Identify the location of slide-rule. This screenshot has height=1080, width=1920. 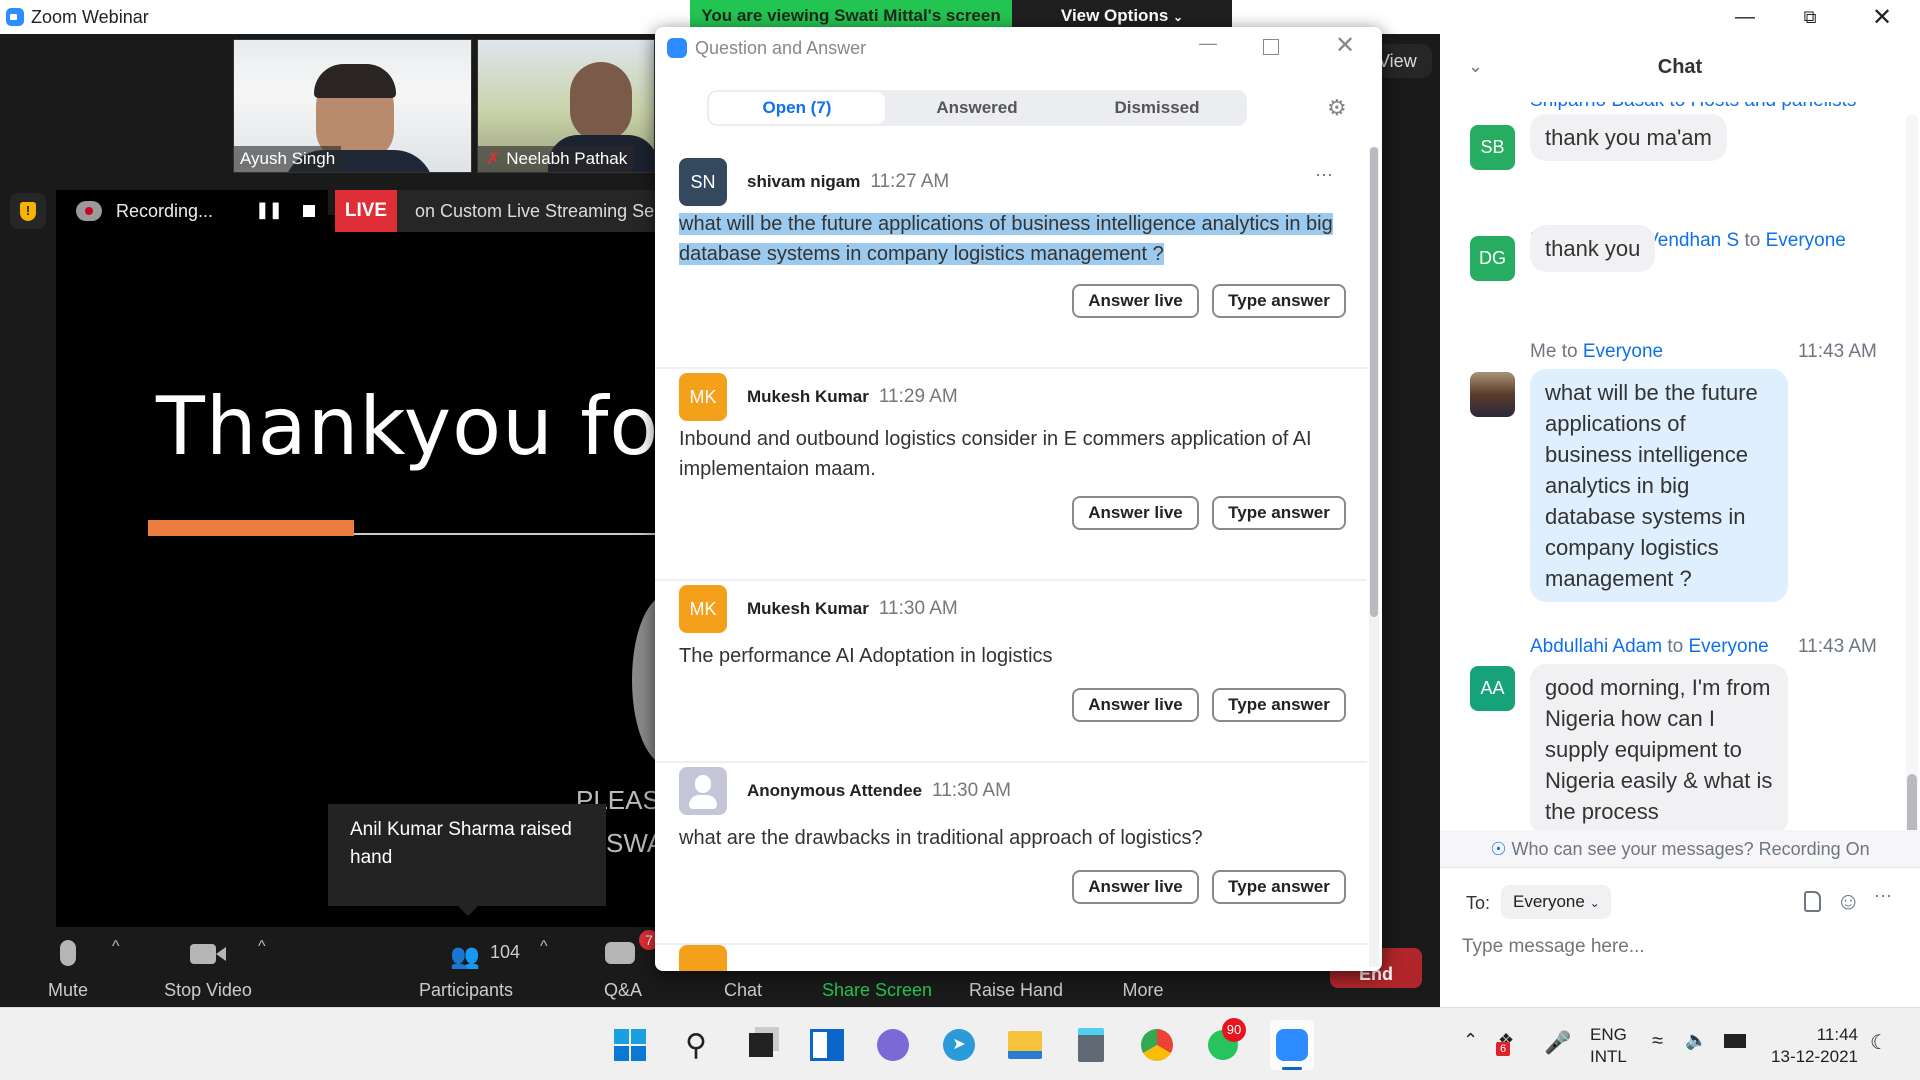
(505, 534).